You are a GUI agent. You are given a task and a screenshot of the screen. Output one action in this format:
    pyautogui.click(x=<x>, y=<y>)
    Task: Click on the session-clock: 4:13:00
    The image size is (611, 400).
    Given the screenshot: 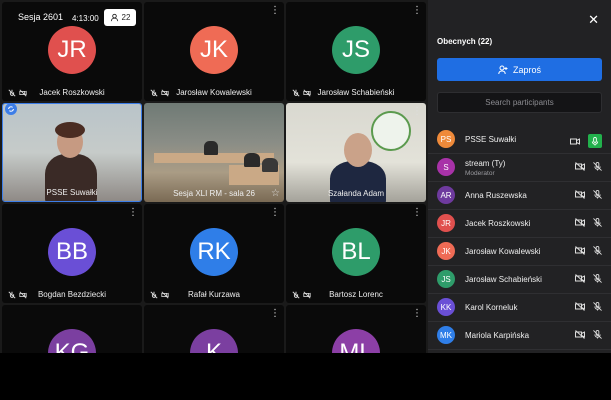 What is the action you would take?
    pyautogui.click(x=85, y=18)
    